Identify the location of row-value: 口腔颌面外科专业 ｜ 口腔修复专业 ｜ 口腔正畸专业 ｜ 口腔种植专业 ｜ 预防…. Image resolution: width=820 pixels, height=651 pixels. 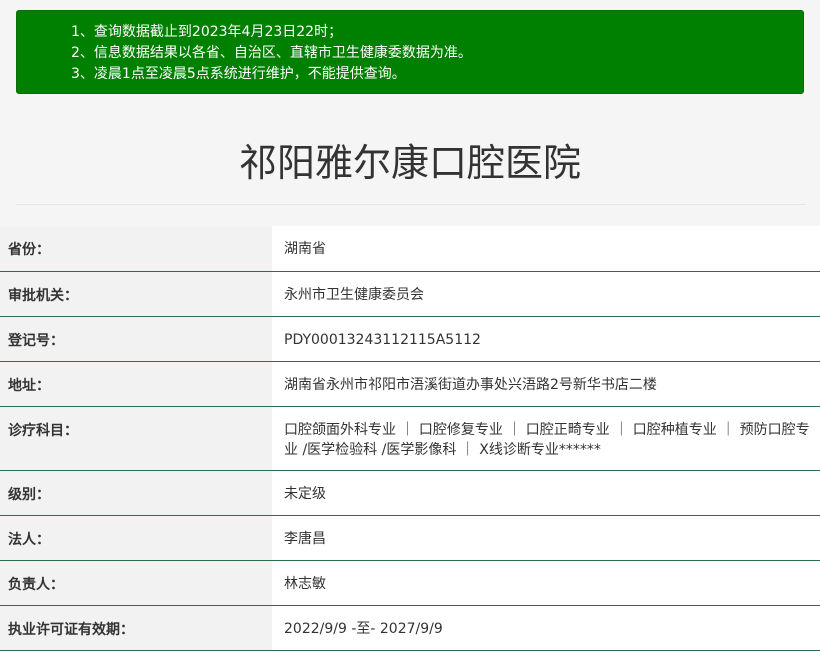
(546, 438).